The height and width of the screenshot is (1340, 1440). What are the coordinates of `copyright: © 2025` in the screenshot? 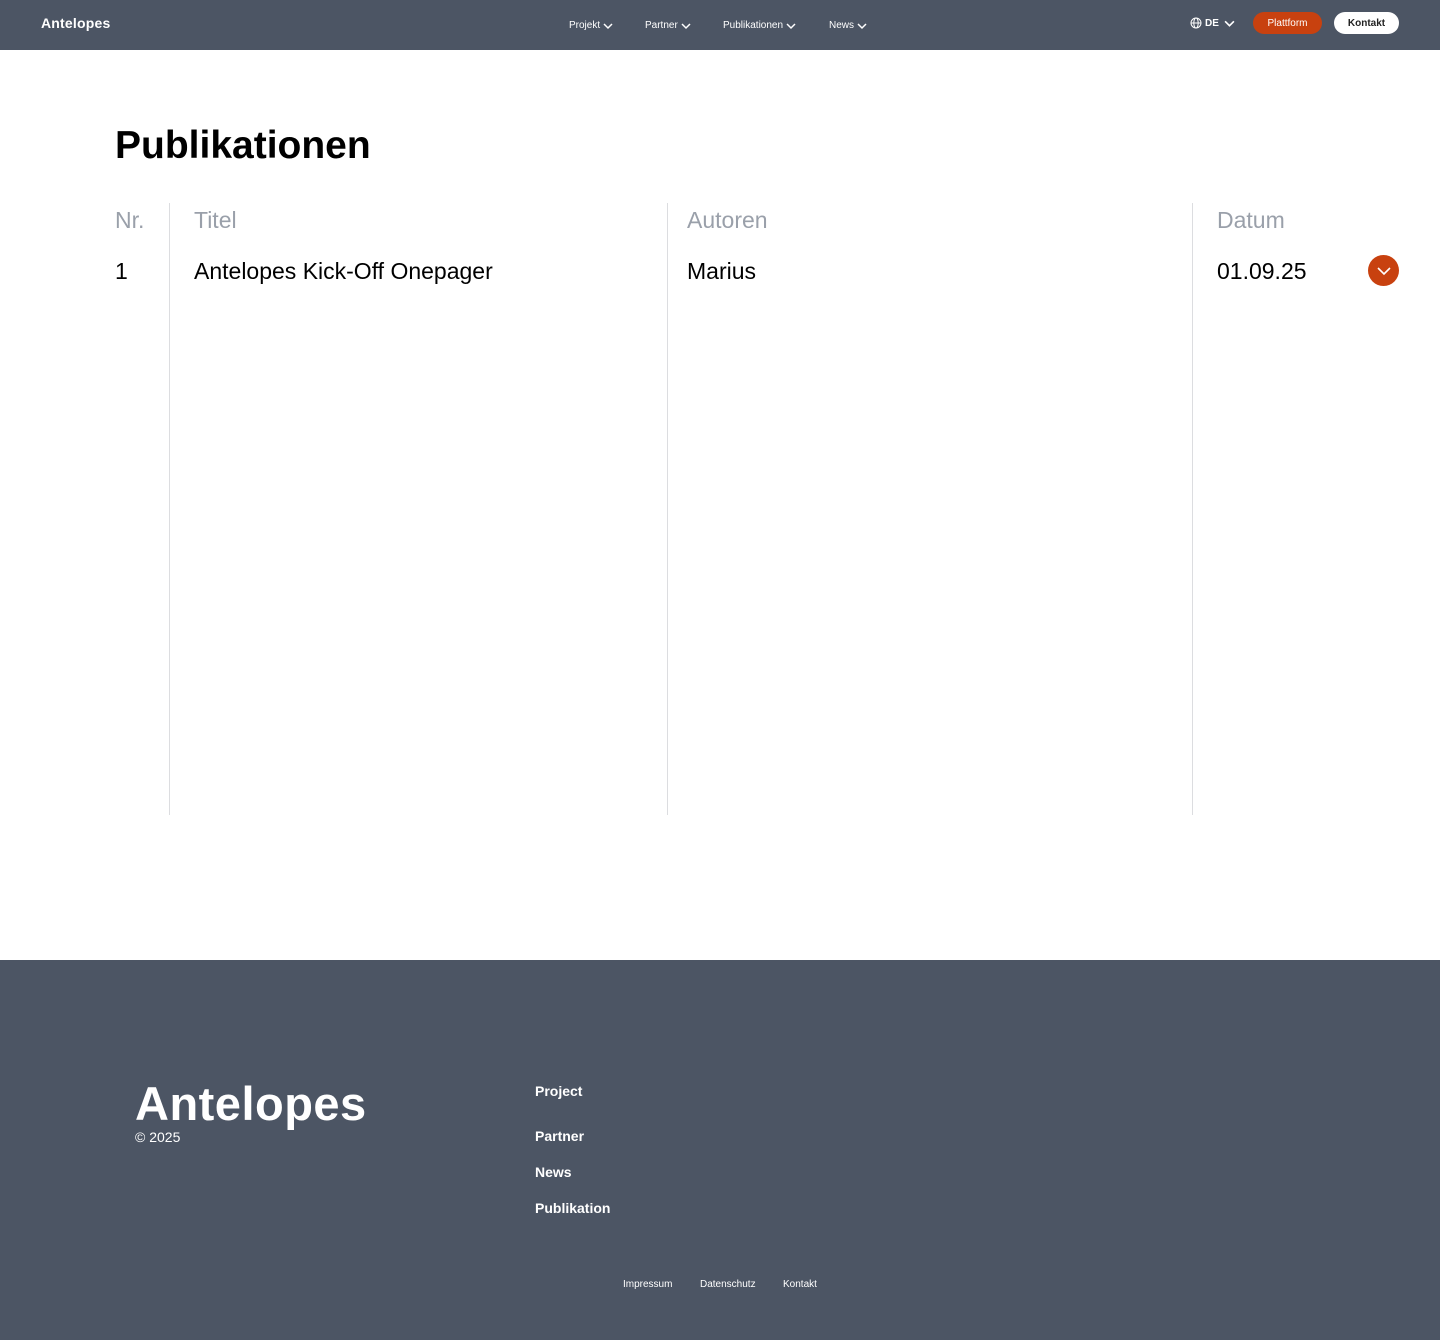 It's located at (158, 1137).